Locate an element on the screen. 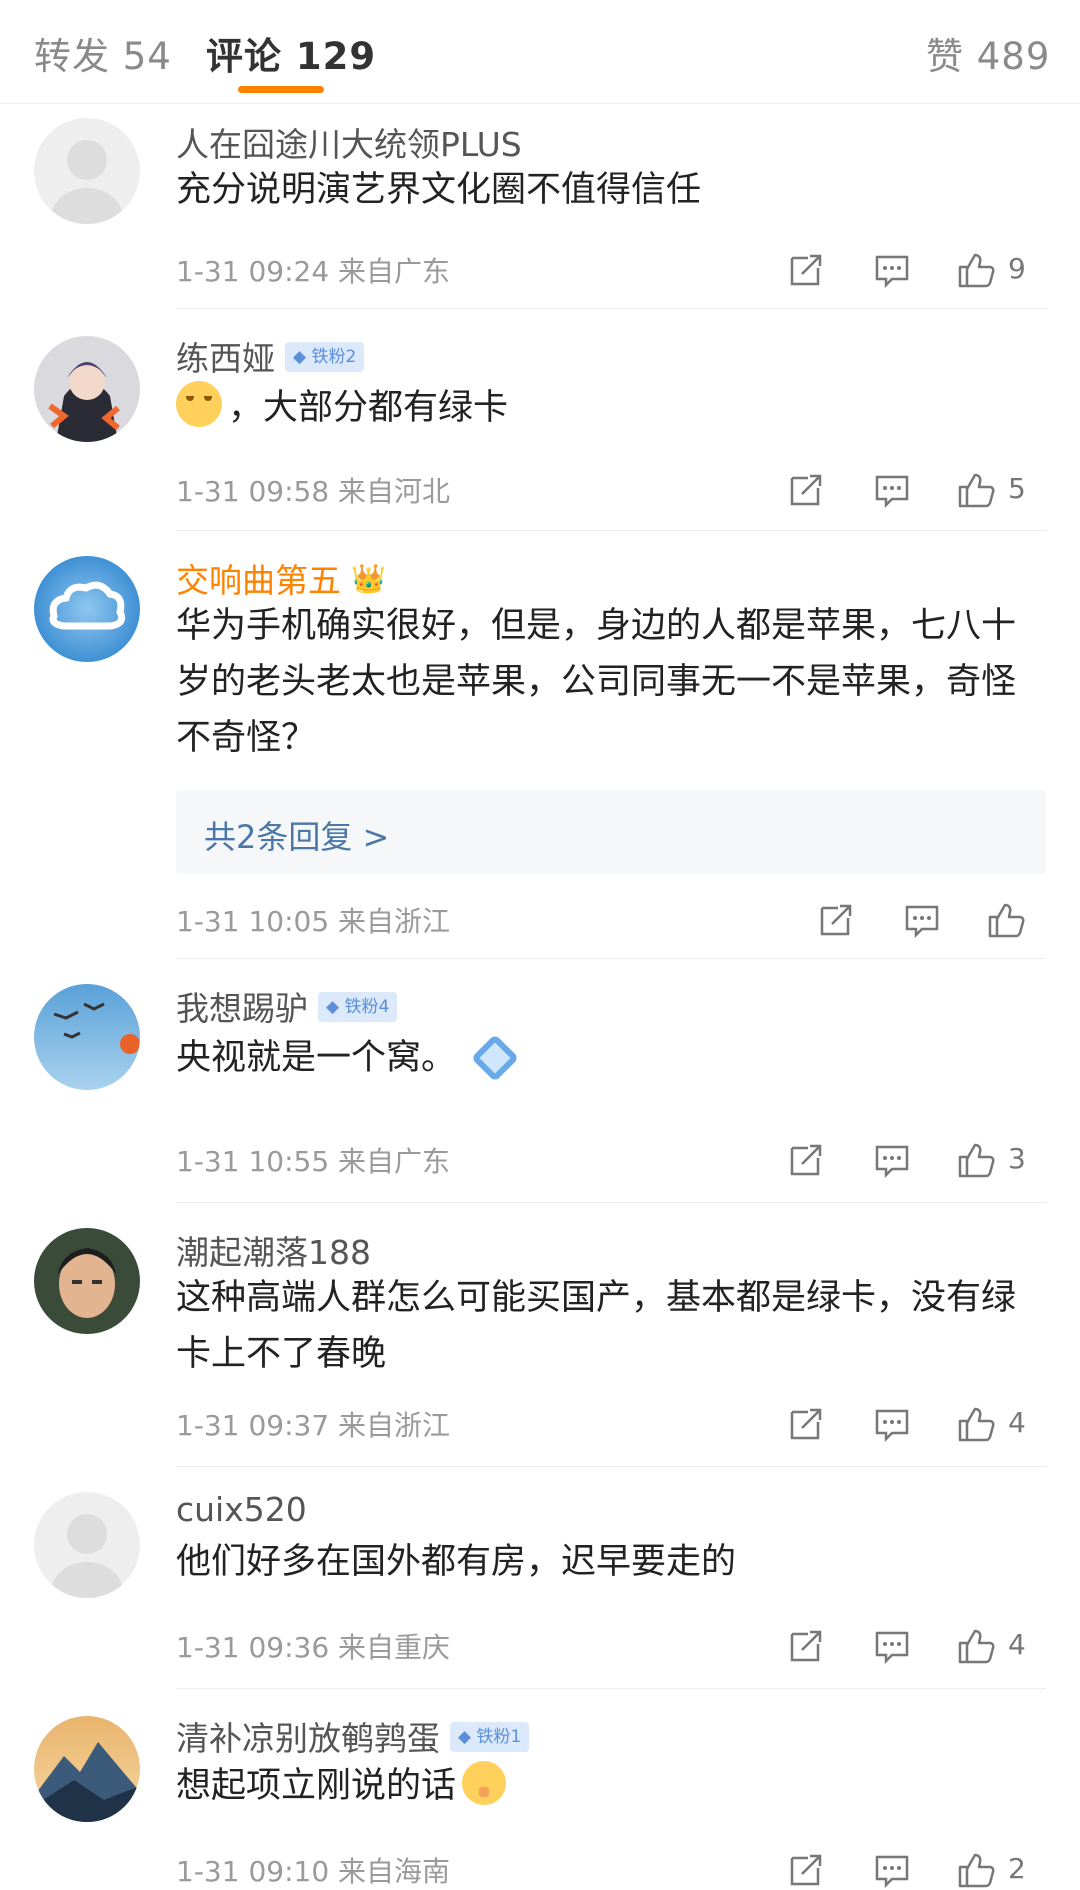 This screenshot has width=1080, height=1890. like-count: 3 is located at coordinates (1017, 1158).